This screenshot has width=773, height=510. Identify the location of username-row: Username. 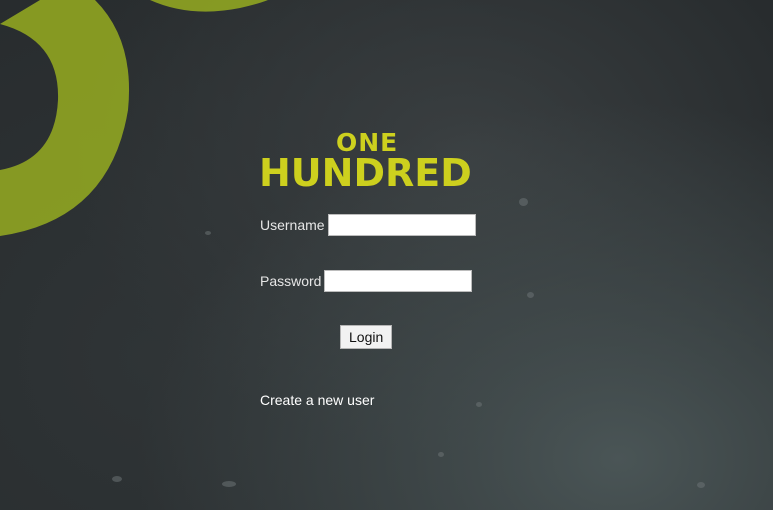
(368, 225).